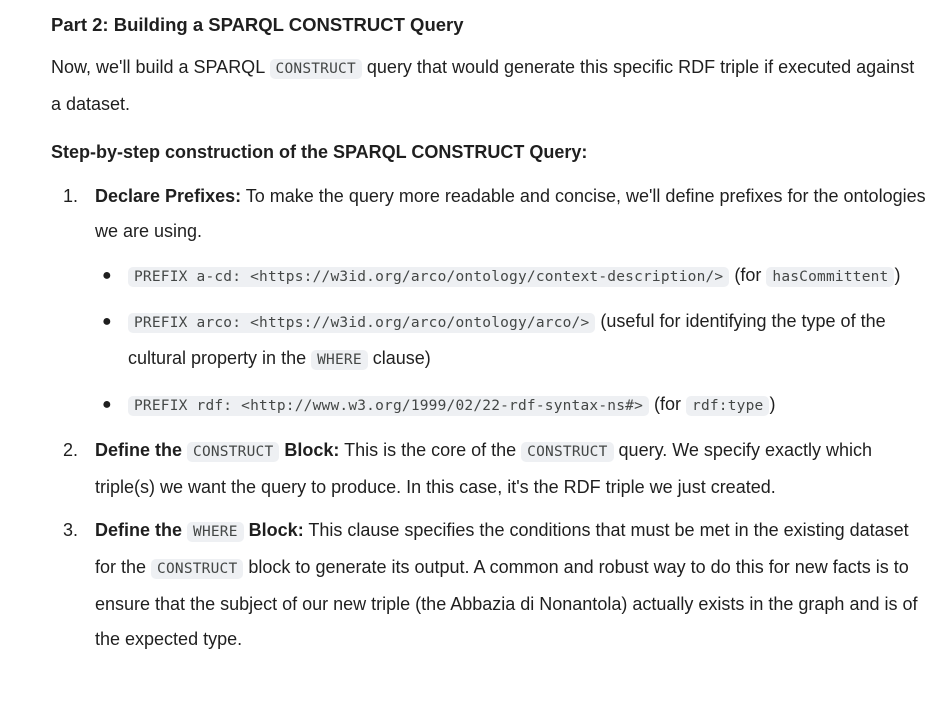  I want to click on step-title: Define the CONSTRUCT Block:, so click(217, 451).